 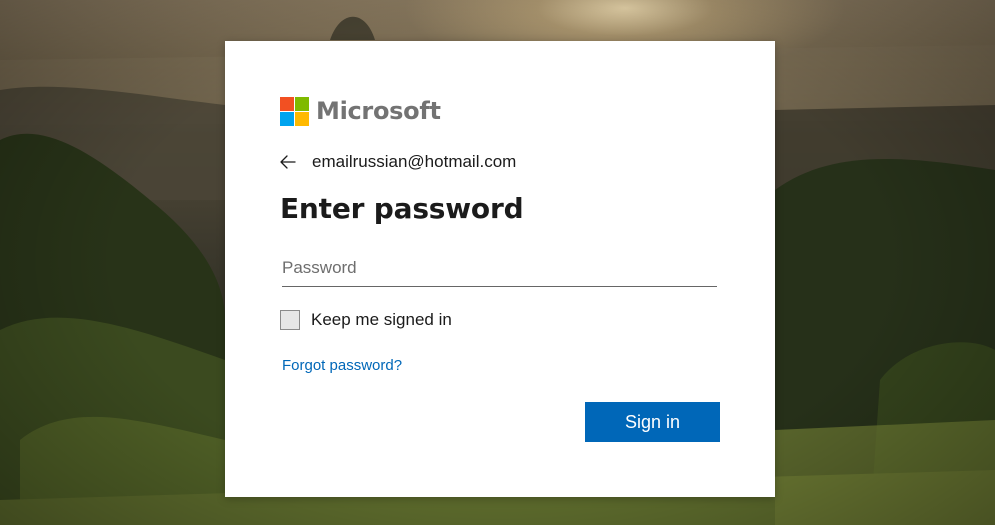 I want to click on forgot-password-link: Forgot password?, so click(x=342, y=365).